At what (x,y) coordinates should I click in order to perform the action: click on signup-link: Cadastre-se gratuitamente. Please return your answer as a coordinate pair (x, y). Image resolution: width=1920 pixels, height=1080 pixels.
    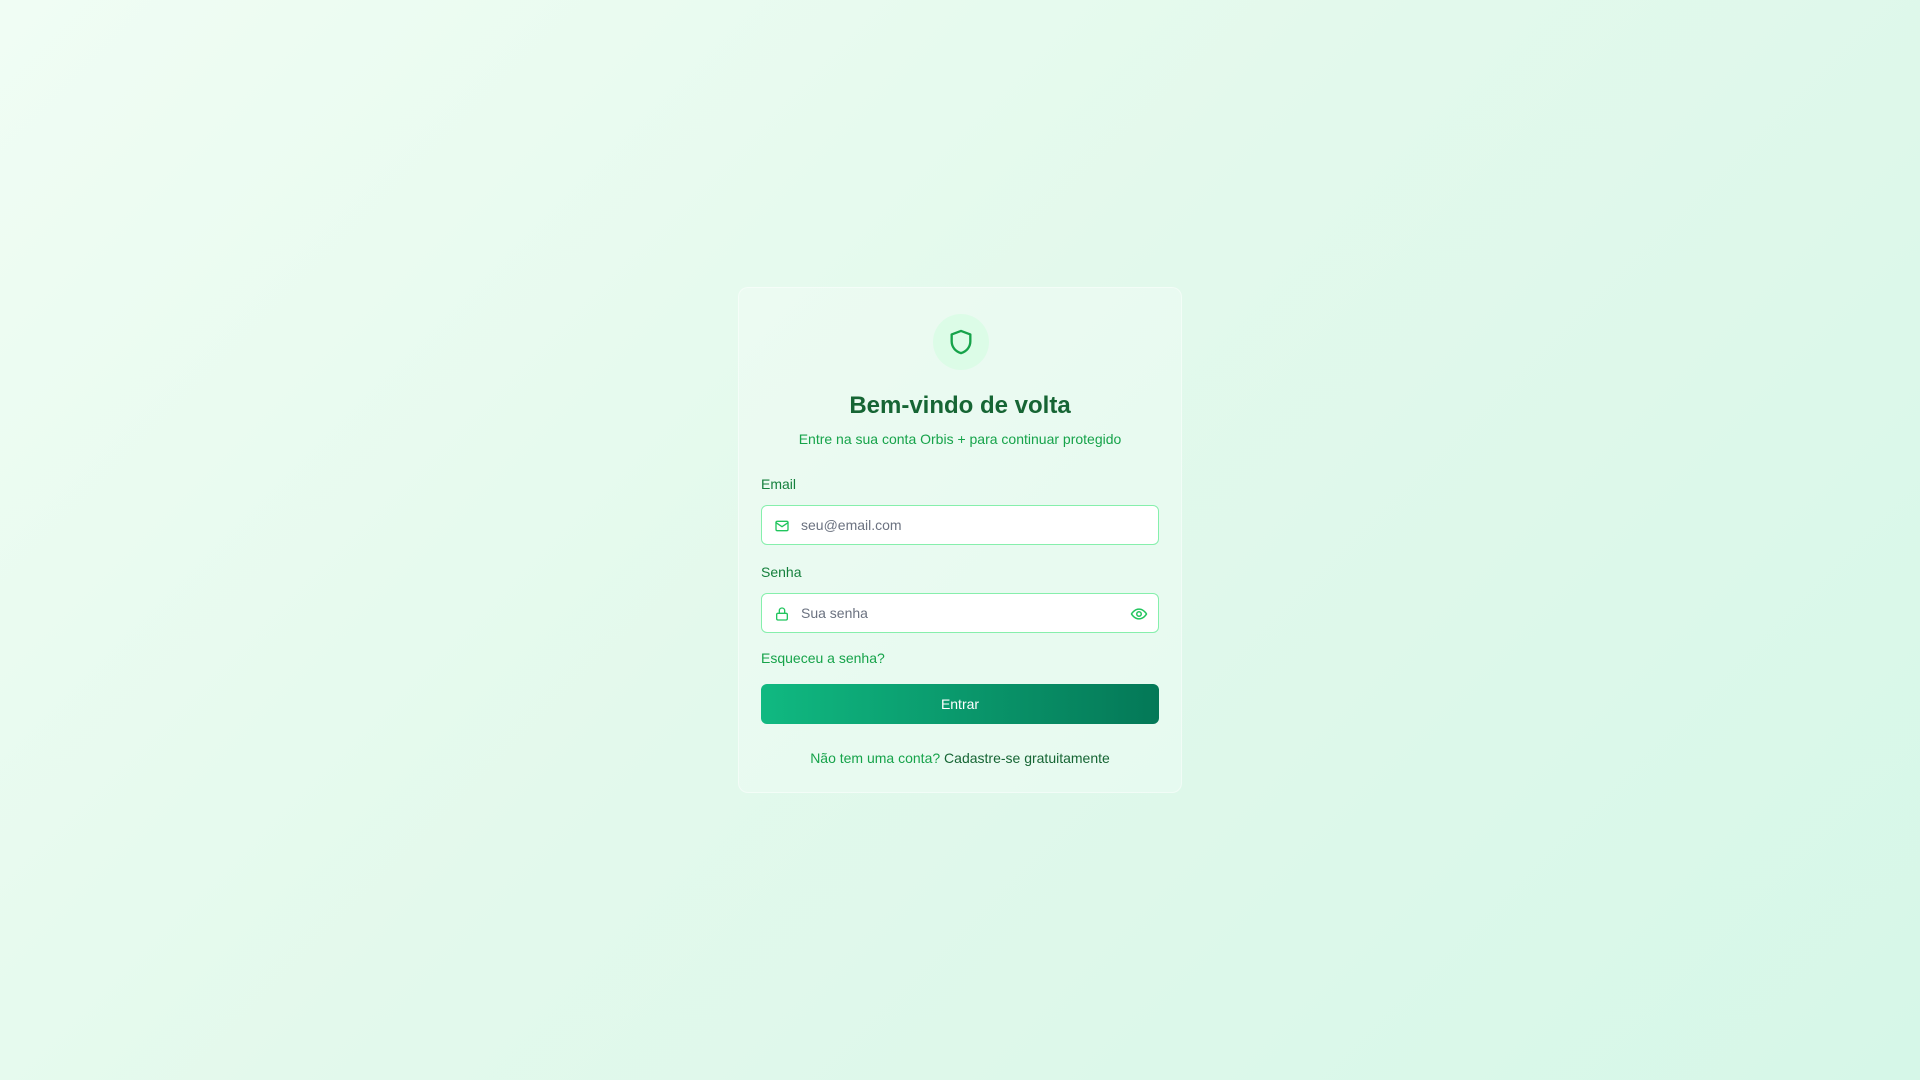
    Looking at the image, I should click on (1027, 758).